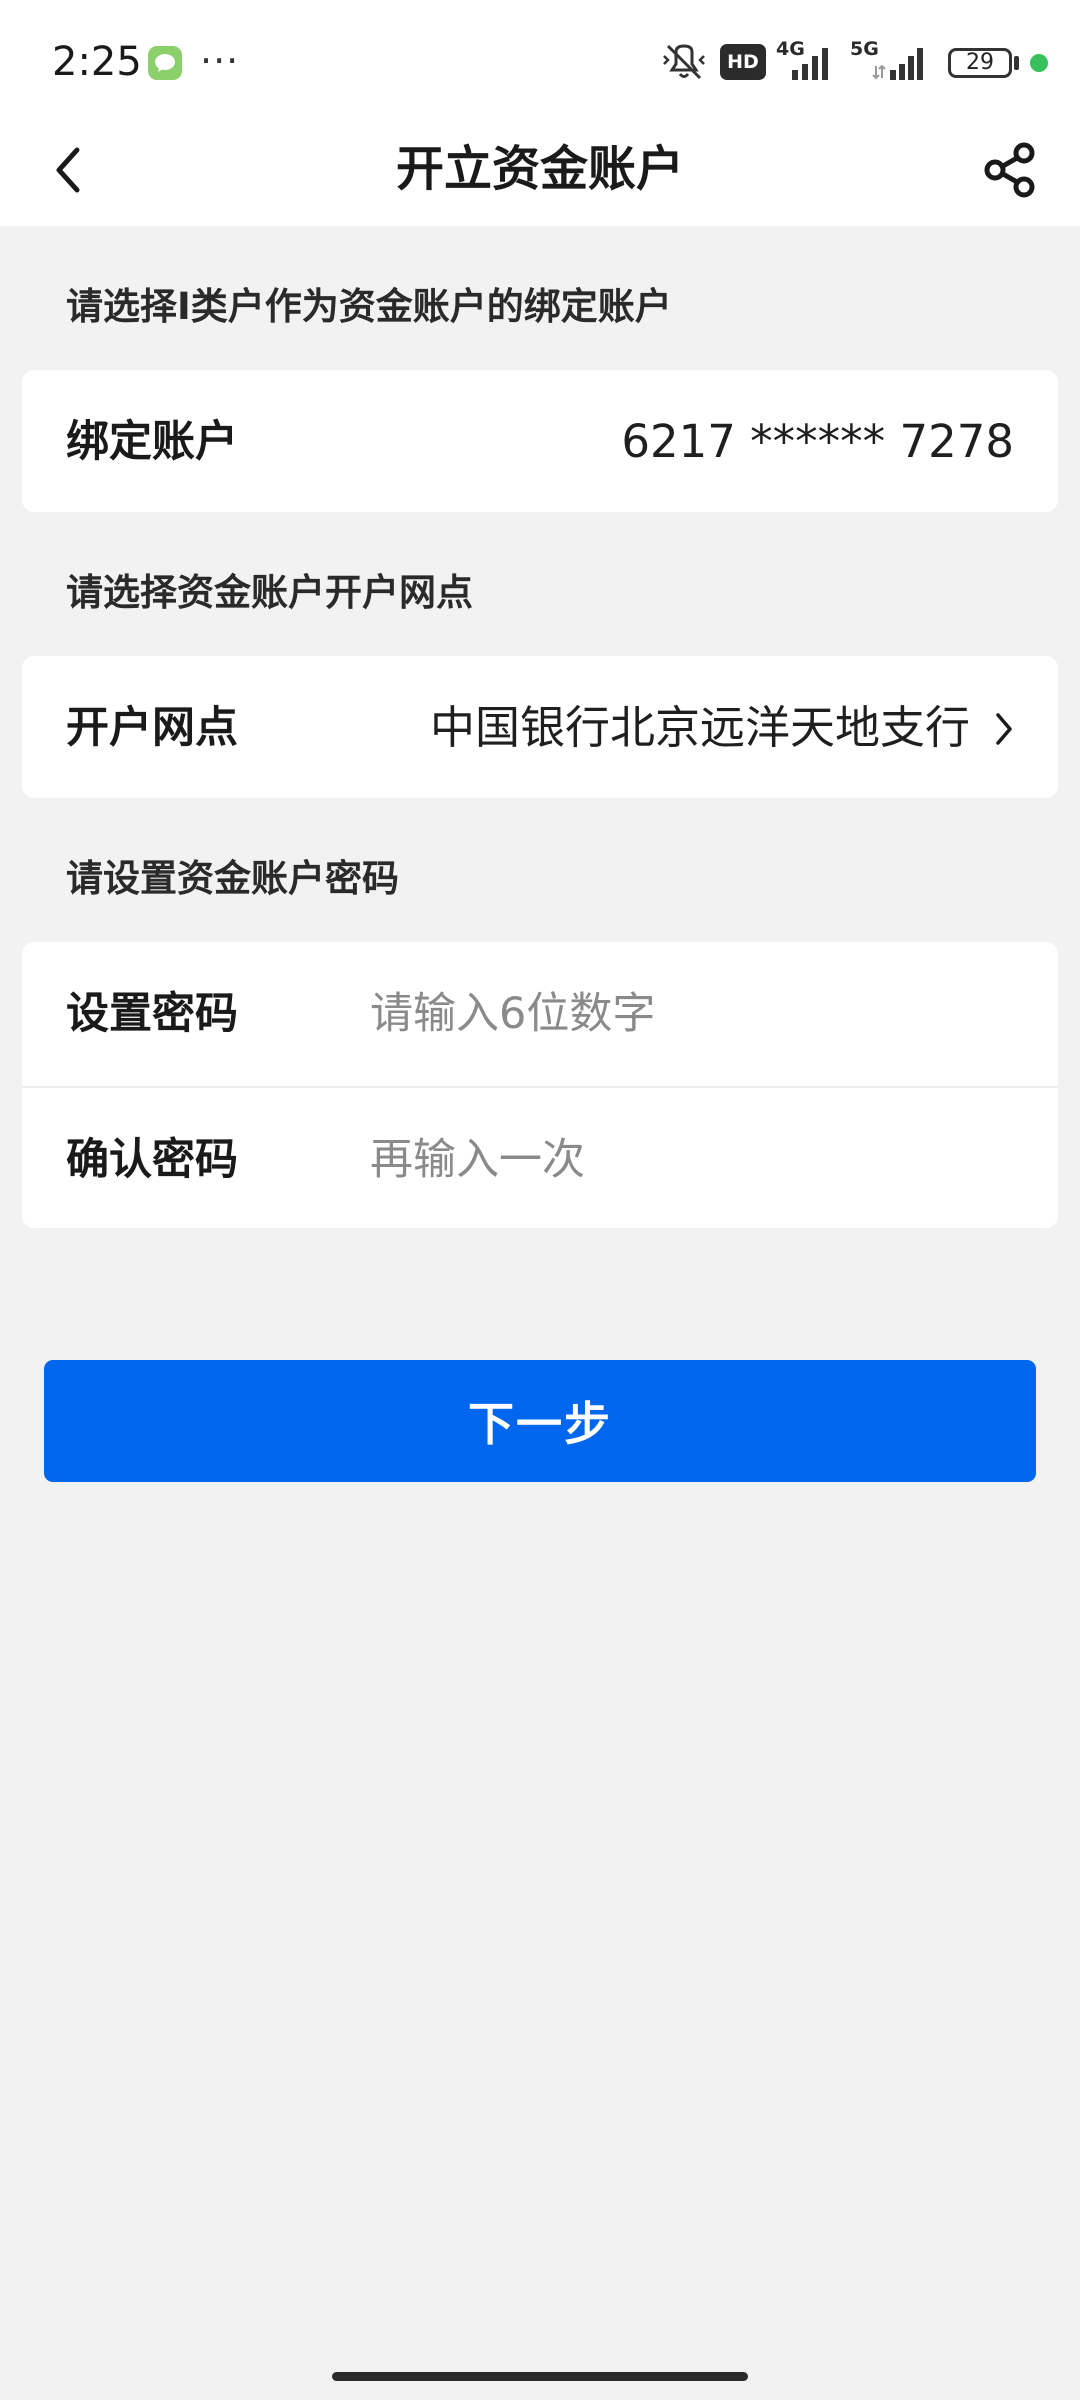 This screenshot has width=1080, height=2400. I want to click on status-bar: 2:25 ··· HD 4G 5G 29, so click(540, 60).